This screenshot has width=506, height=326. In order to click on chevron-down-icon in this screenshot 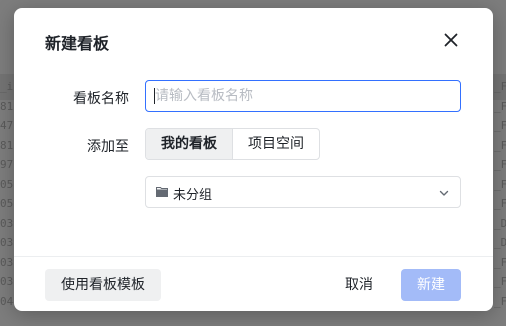, I will do `click(444, 193)`.